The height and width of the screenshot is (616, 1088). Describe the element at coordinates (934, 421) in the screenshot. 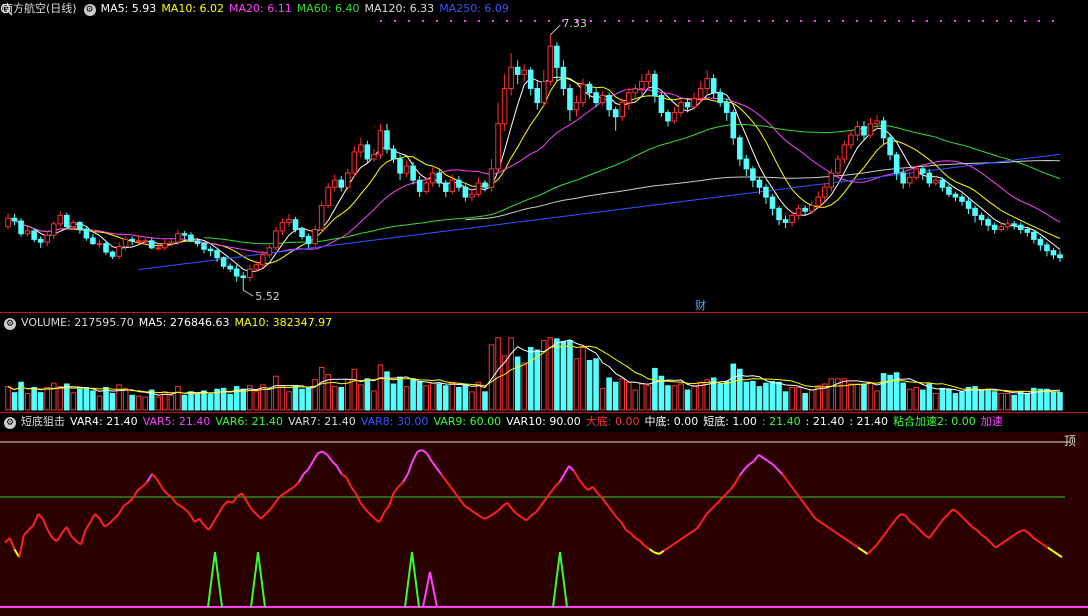

I see `indicator-var-13: 粘合加速2: 0.00` at that location.